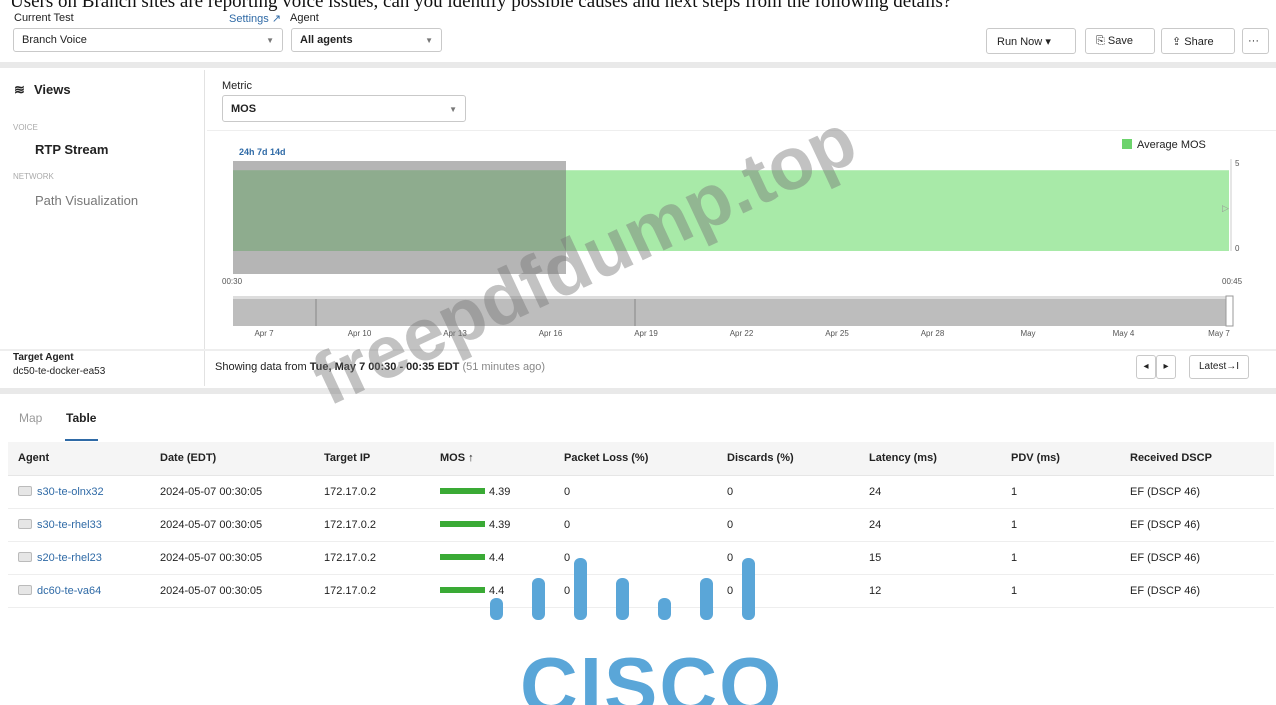 Image resolution: width=1276 pixels, height=705 pixels. What do you see at coordinates (19, 89) in the screenshot?
I see `layers-icon: ≋` at bounding box center [19, 89].